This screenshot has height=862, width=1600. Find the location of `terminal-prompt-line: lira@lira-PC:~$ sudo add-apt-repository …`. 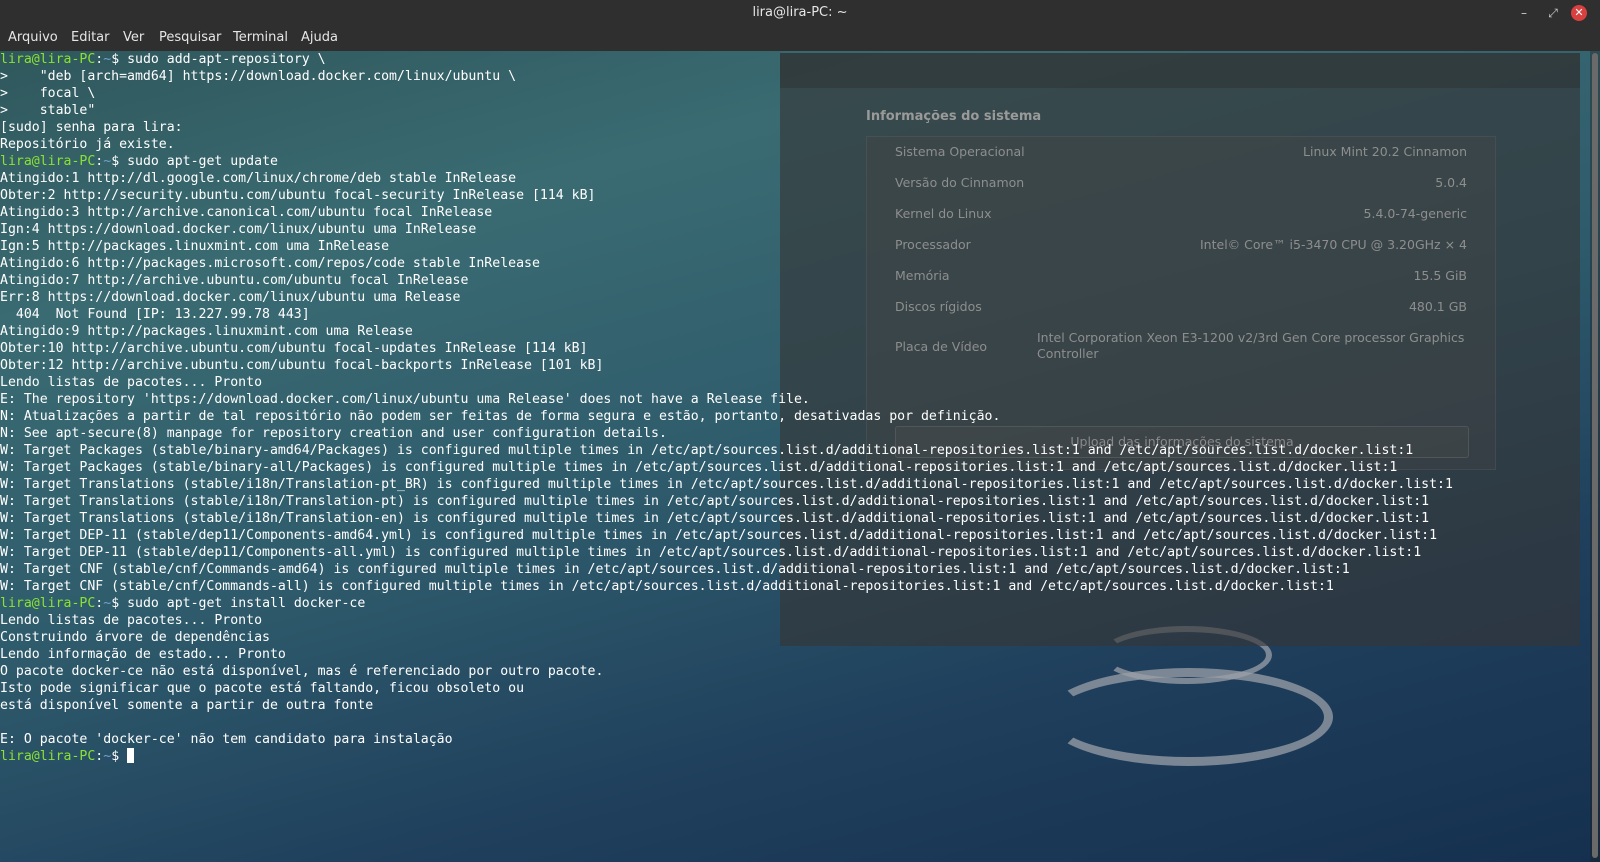

terminal-prompt-line: lira@lira-PC:~$ sudo add-apt-repository … is located at coordinates (163, 59).